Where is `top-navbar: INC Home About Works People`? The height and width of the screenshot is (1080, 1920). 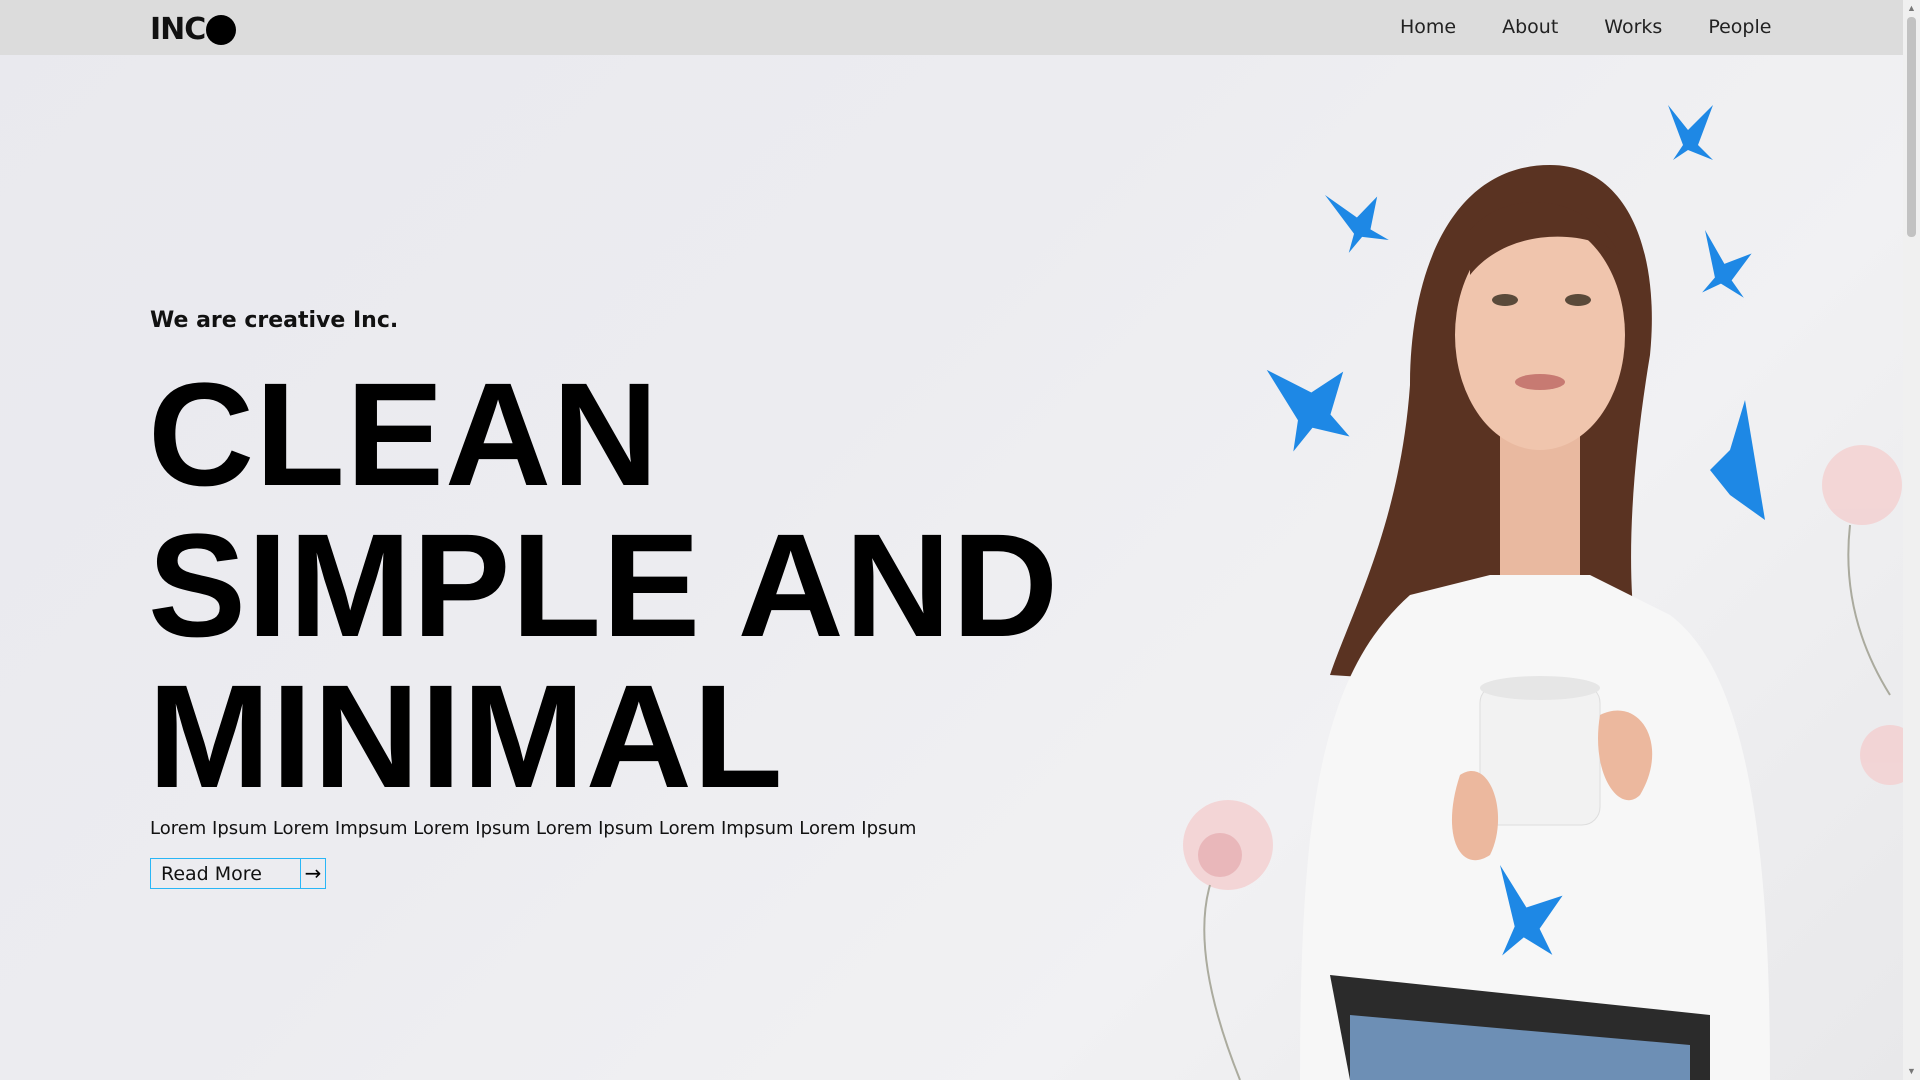
top-navbar: INC Home About Works People is located at coordinates (951, 27).